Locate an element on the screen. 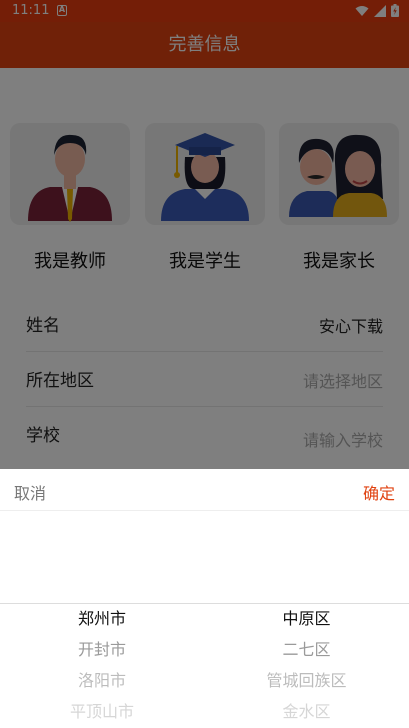 The height and width of the screenshot is (728, 409). city-option: 开封市 is located at coordinates (102, 653).